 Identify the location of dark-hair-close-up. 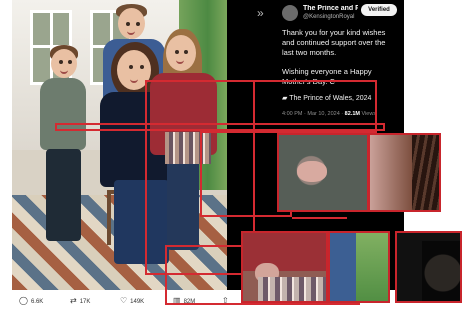
(441, 271).